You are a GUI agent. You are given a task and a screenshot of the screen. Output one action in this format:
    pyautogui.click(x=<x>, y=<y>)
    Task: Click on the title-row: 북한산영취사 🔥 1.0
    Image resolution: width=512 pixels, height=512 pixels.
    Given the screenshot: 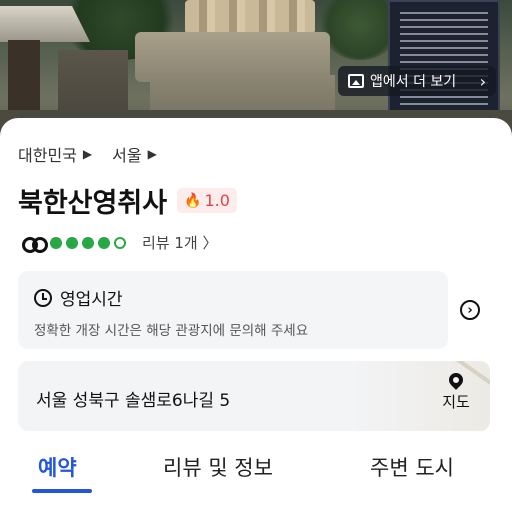 What is the action you would take?
    pyautogui.click(x=127, y=200)
    